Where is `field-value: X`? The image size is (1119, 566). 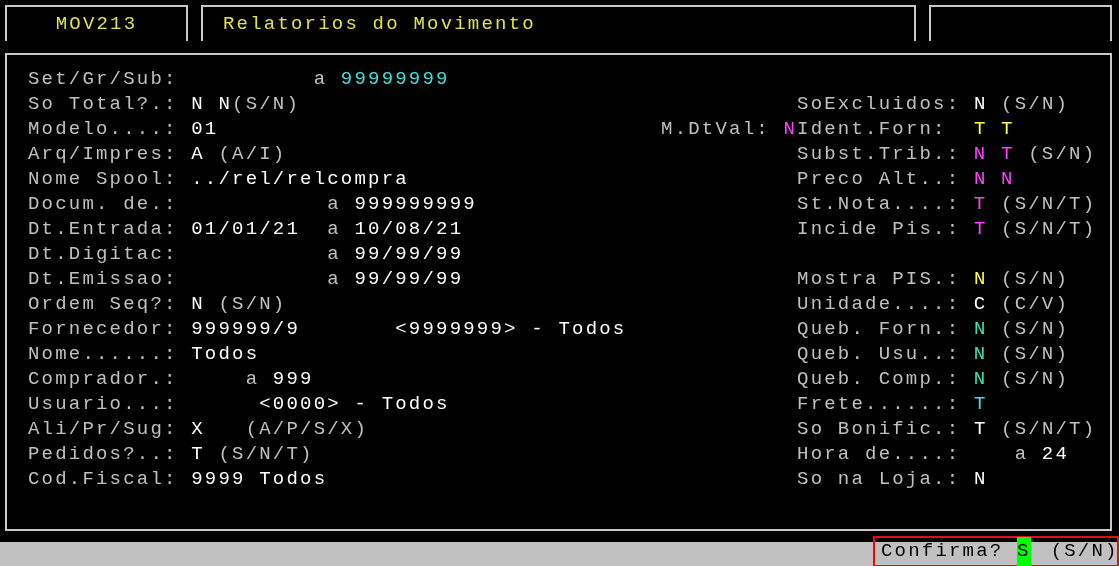
field-value: X is located at coordinates (198, 429).